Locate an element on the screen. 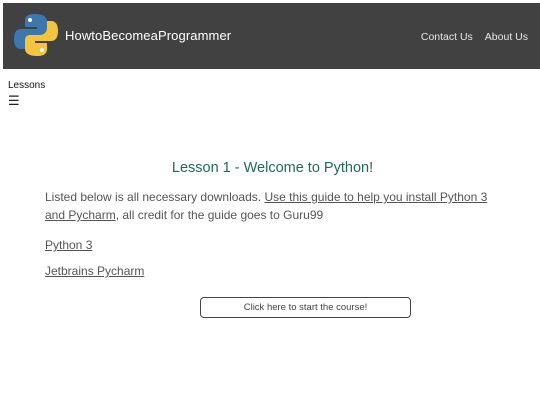 This screenshot has width=540, height=405. brand-link: HowtoBecomeaProgrammer is located at coordinates (148, 35).